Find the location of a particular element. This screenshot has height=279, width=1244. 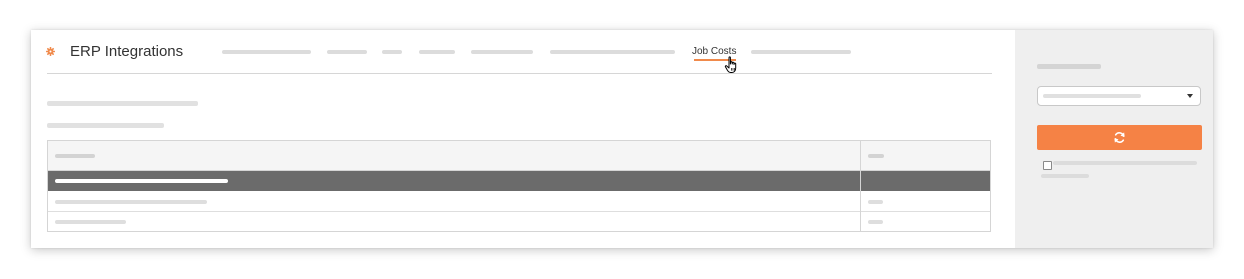

table-row-selected is located at coordinates (519, 181).